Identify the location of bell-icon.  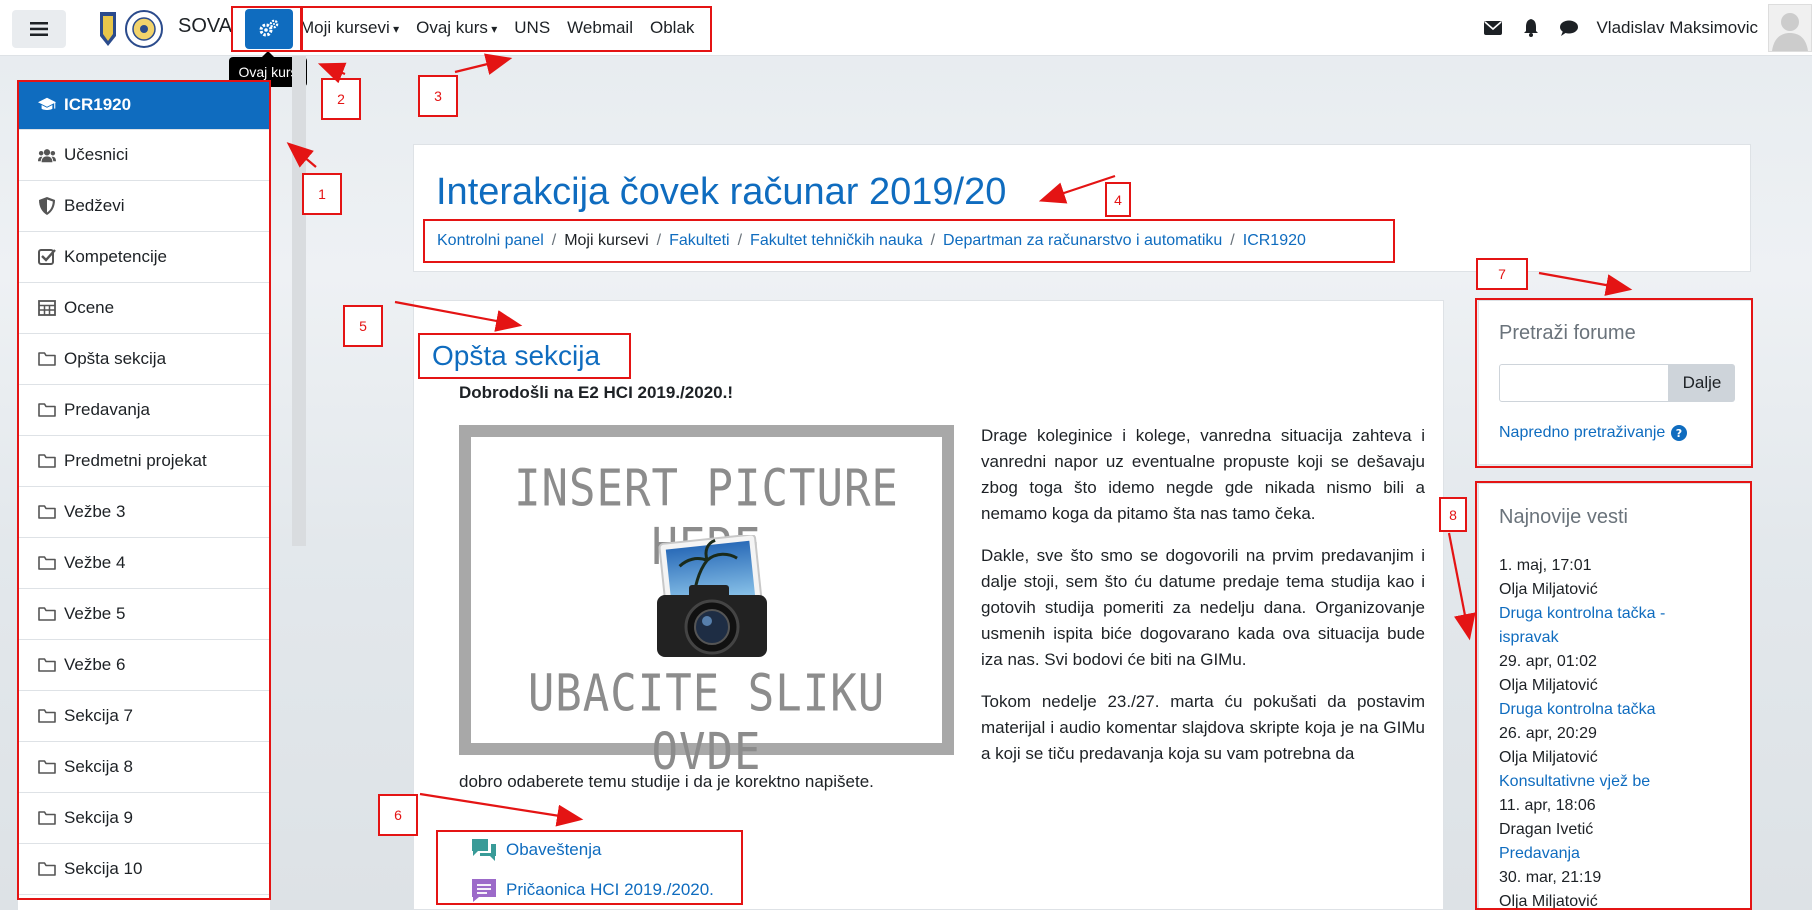
(1531, 28).